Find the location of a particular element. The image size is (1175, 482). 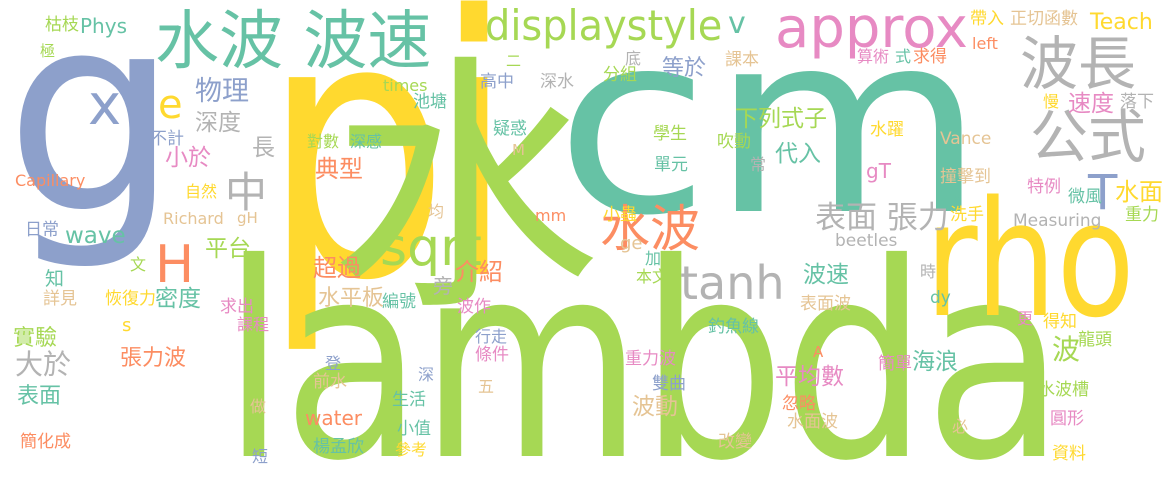

word-cloud-word: 忽略 is located at coordinates (799, 403).